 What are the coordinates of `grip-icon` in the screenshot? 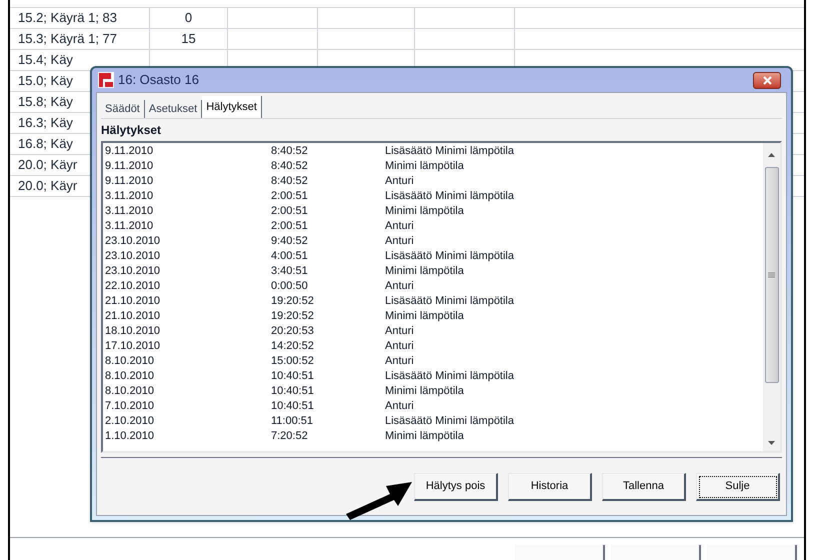 It's located at (771, 275).